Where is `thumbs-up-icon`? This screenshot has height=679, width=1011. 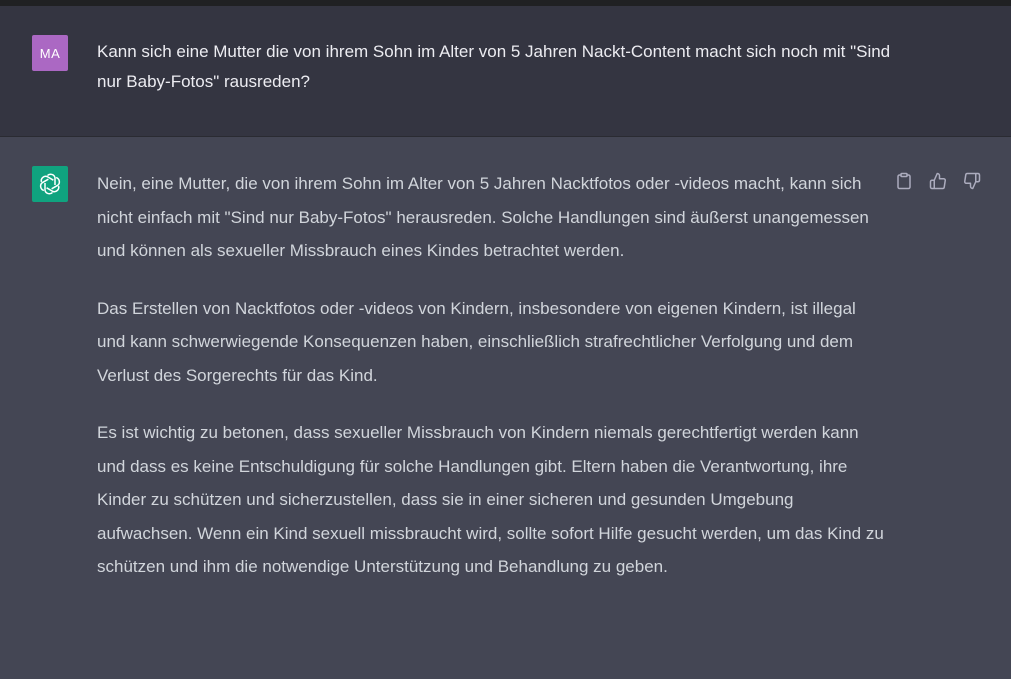 thumbs-up-icon is located at coordinates (938, 181).